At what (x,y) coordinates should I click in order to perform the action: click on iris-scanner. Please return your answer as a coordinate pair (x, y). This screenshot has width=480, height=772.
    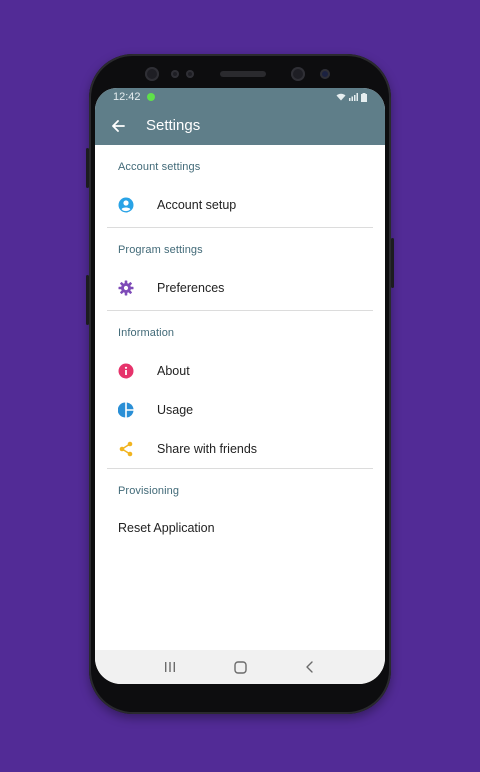
    Looking at the image, I should click on (298, 74).